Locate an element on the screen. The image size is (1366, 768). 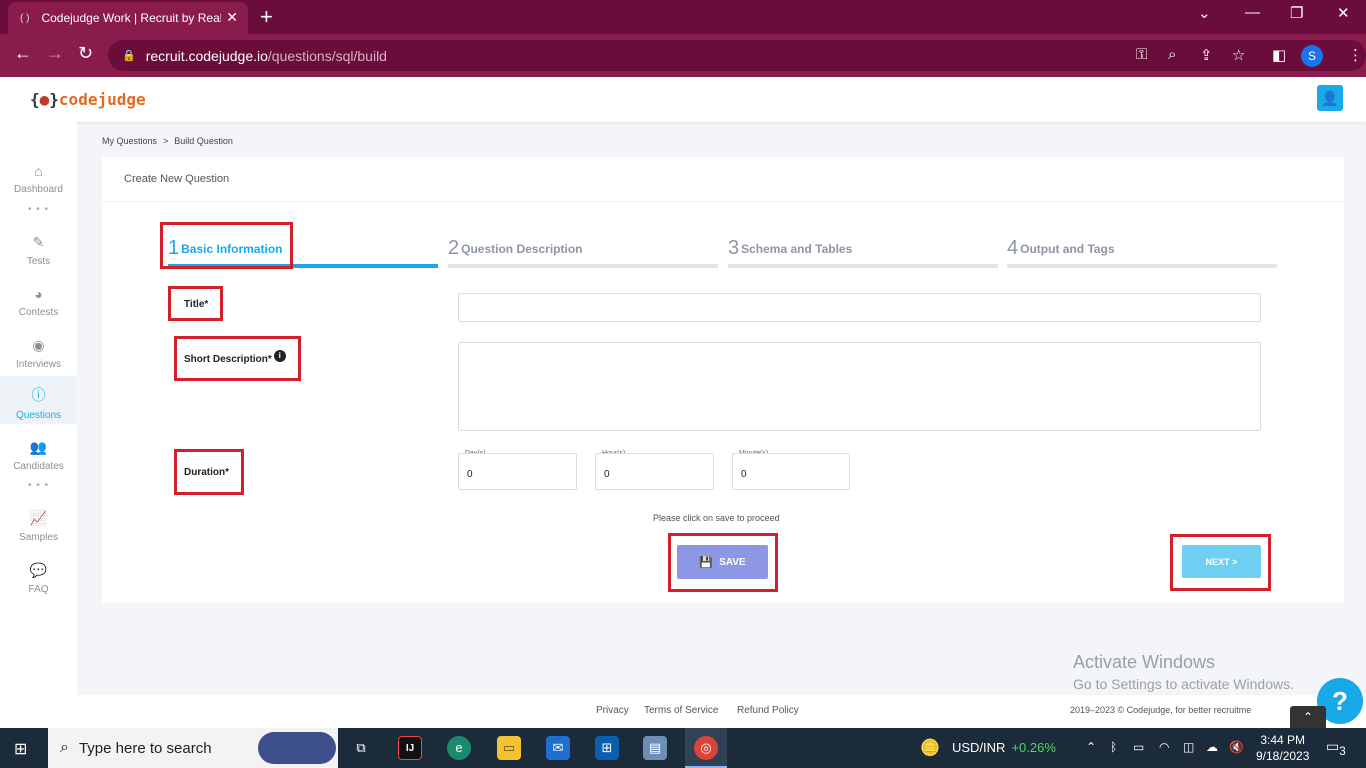
refund-policy-link: Refund Policy is located at coordinates (768, 710).